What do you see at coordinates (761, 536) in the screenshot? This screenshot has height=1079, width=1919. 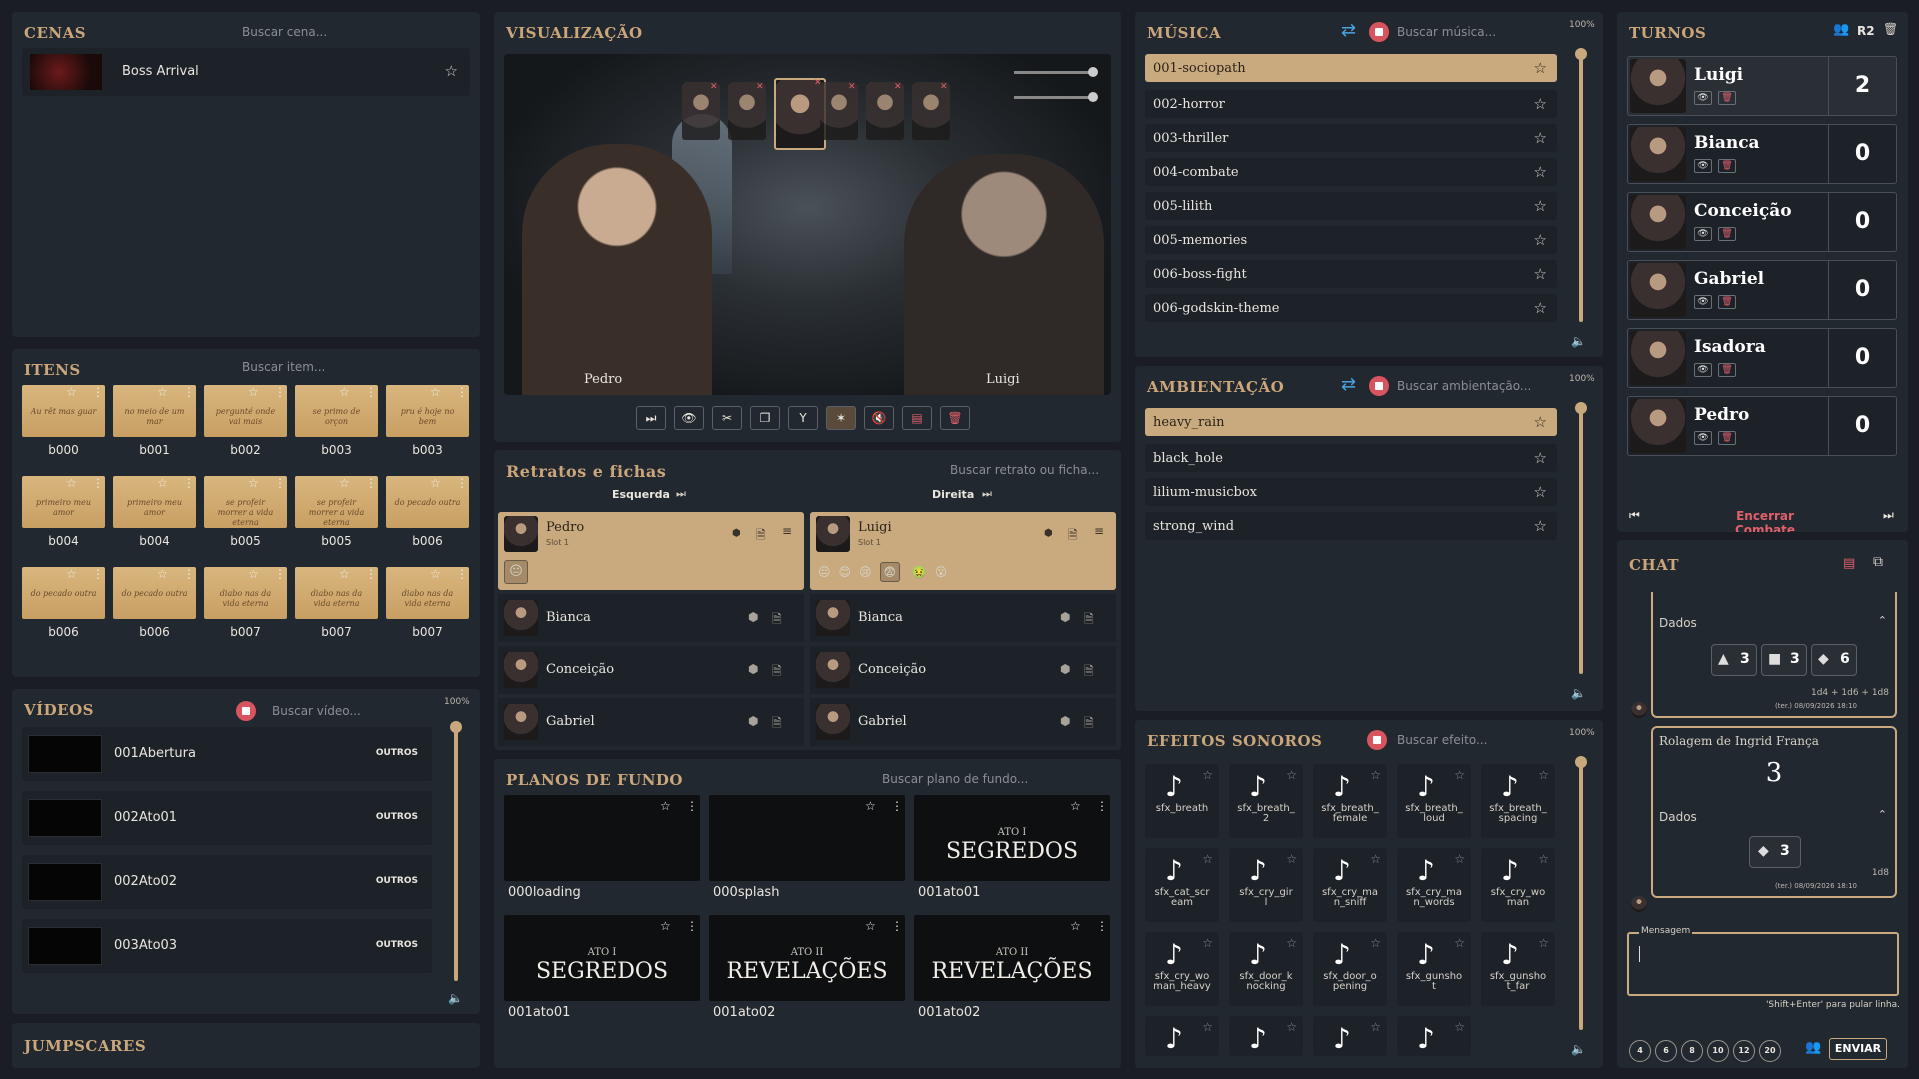 I see `sheet-icon: 🗎` at bounding box center [761, 536].